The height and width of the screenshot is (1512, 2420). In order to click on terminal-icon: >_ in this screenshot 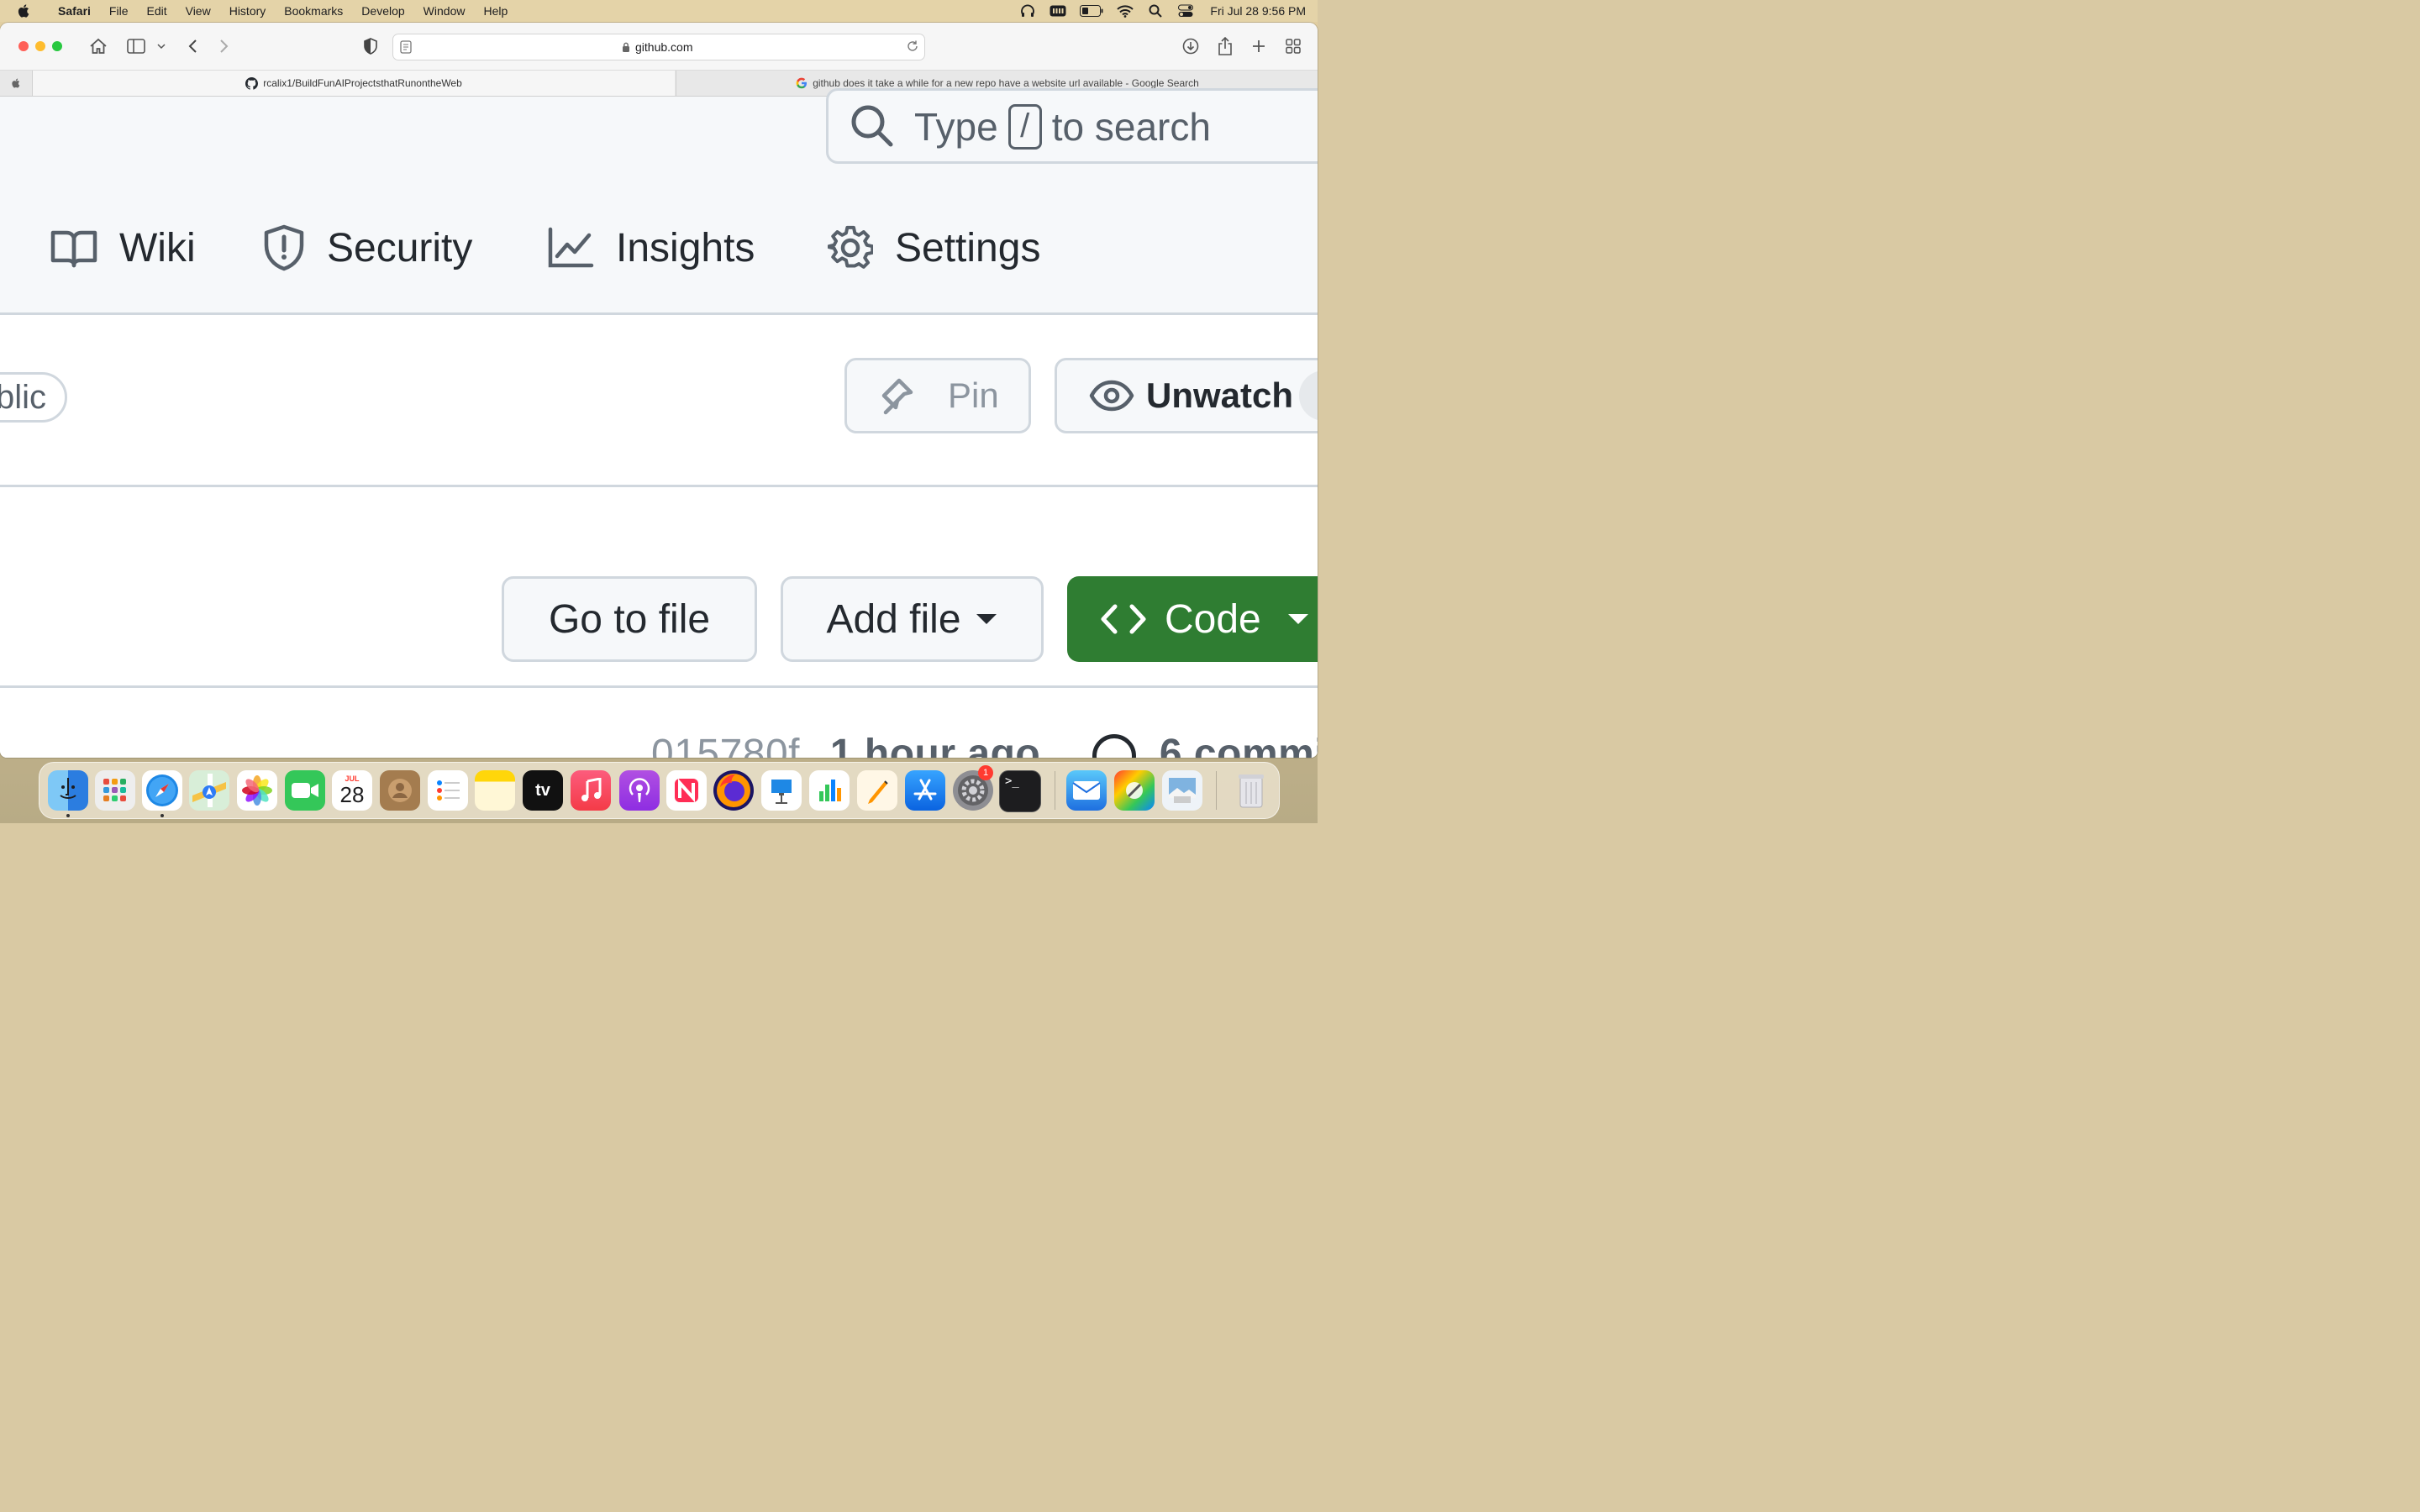, I will do `click(1020, 791)`.